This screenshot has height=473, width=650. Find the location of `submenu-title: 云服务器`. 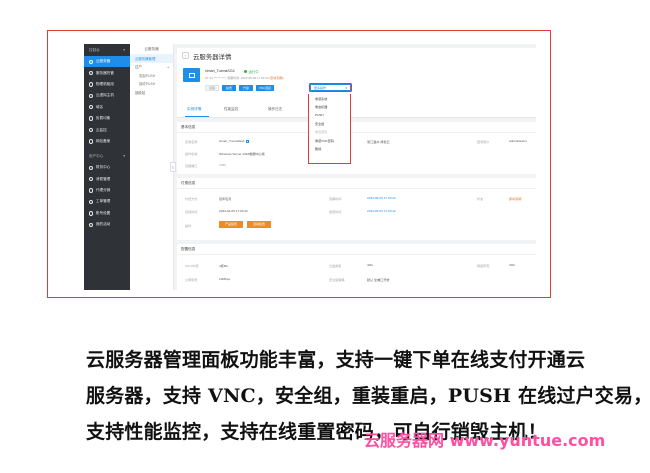

submenu-title: 云服务器 is located at coordinates (151, 48).